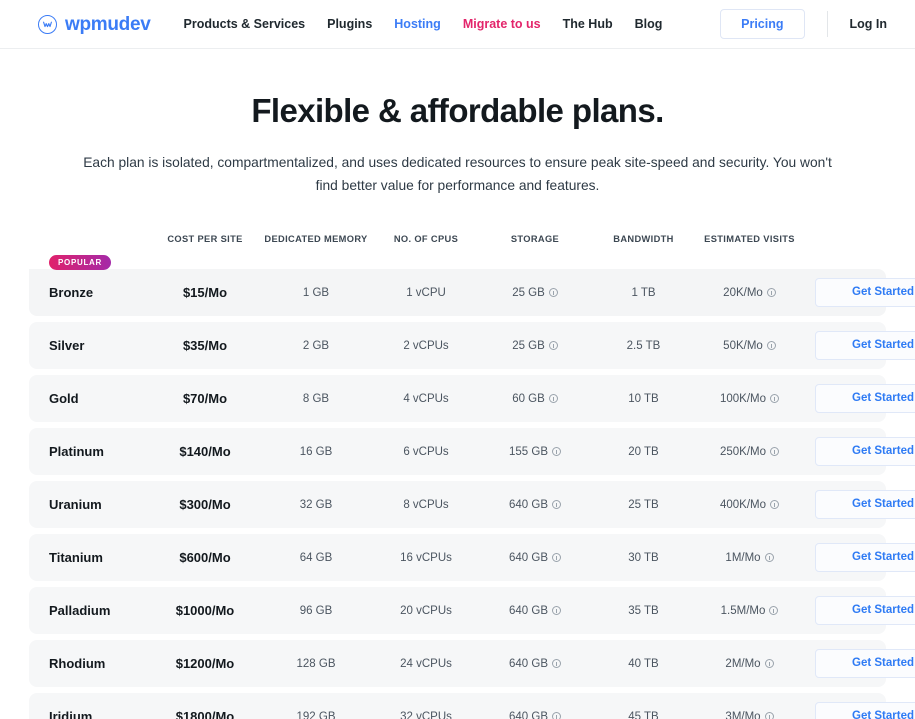 This screenshot has height=719, width=915. What do you see at coordinates (762, 24) in the screenshot?
I see `pricing-button: Pricing` at bounding box center [762, 24].